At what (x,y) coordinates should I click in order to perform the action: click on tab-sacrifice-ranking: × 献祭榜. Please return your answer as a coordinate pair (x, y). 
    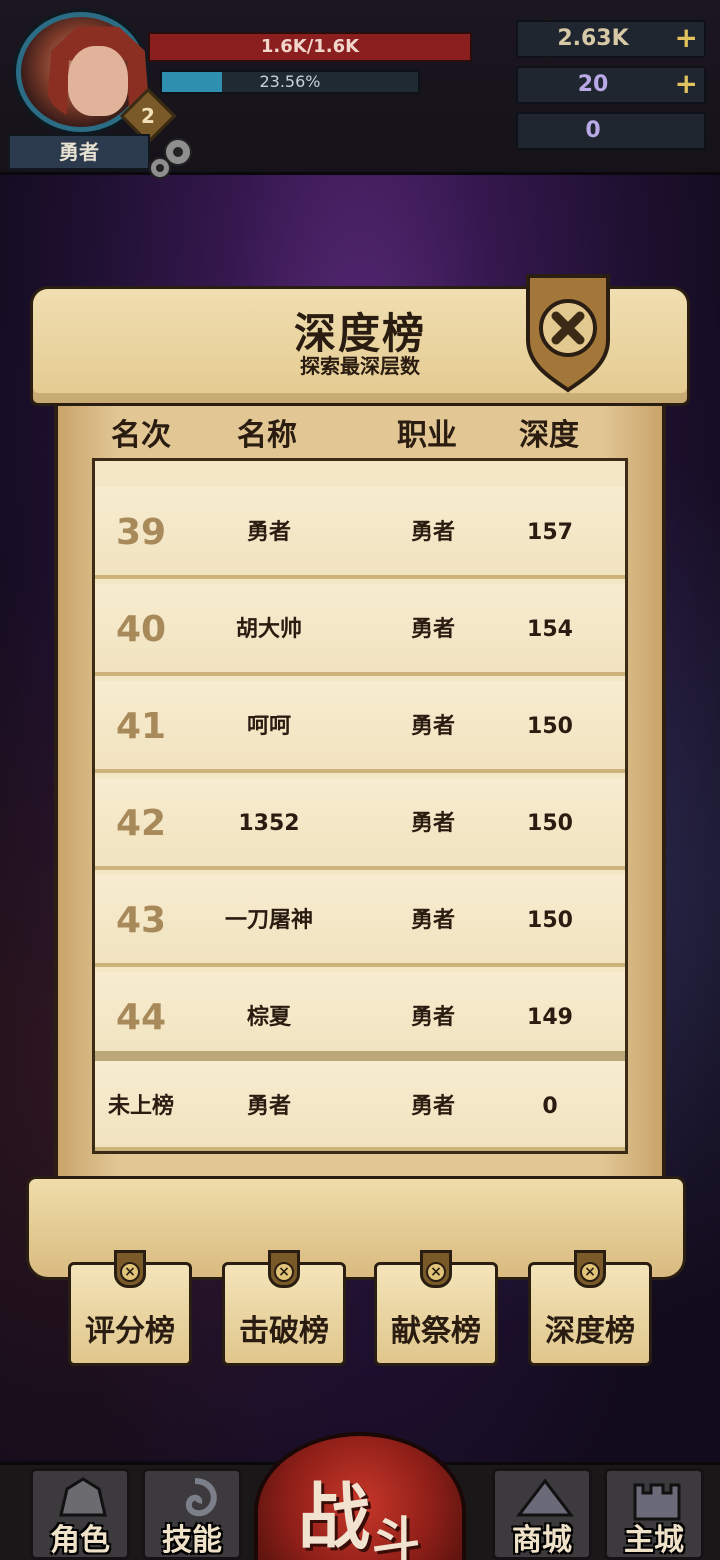
    Looking at the image, I should click on (436, 1308).